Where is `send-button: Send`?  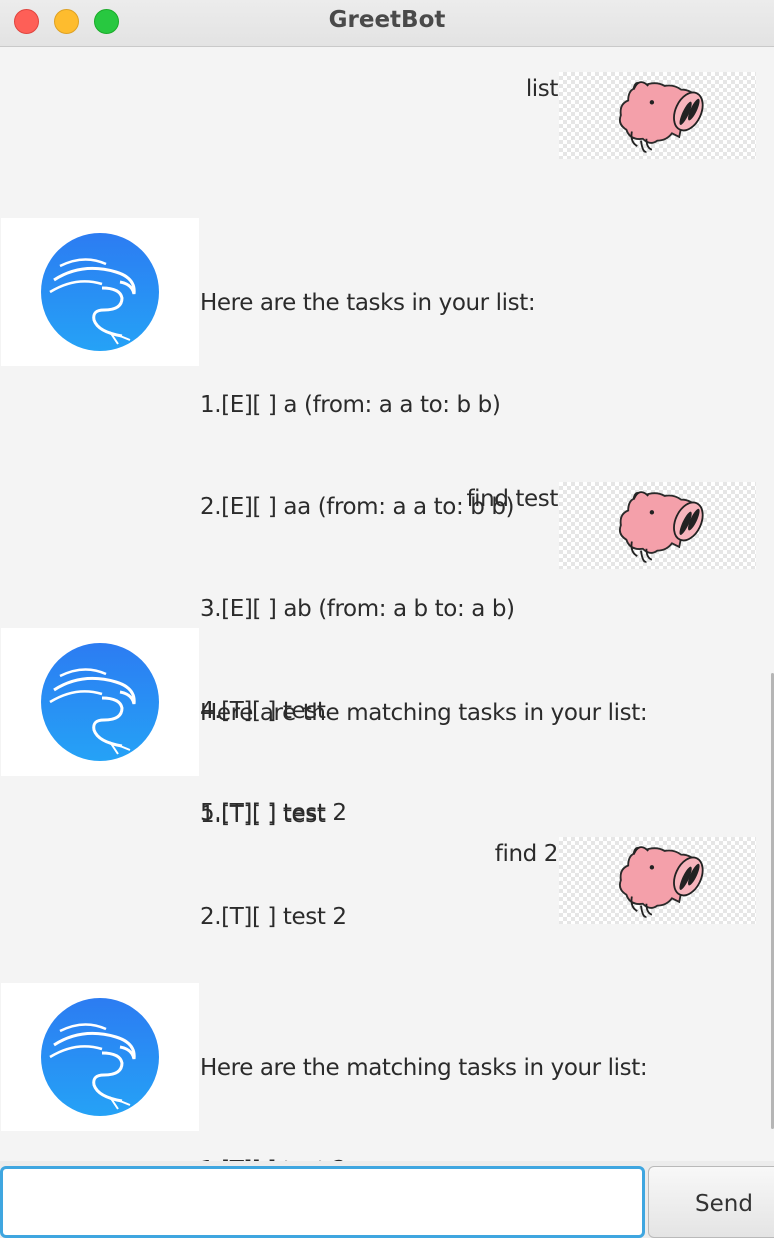
send-button: Send is located at coordinates (711, 1202).